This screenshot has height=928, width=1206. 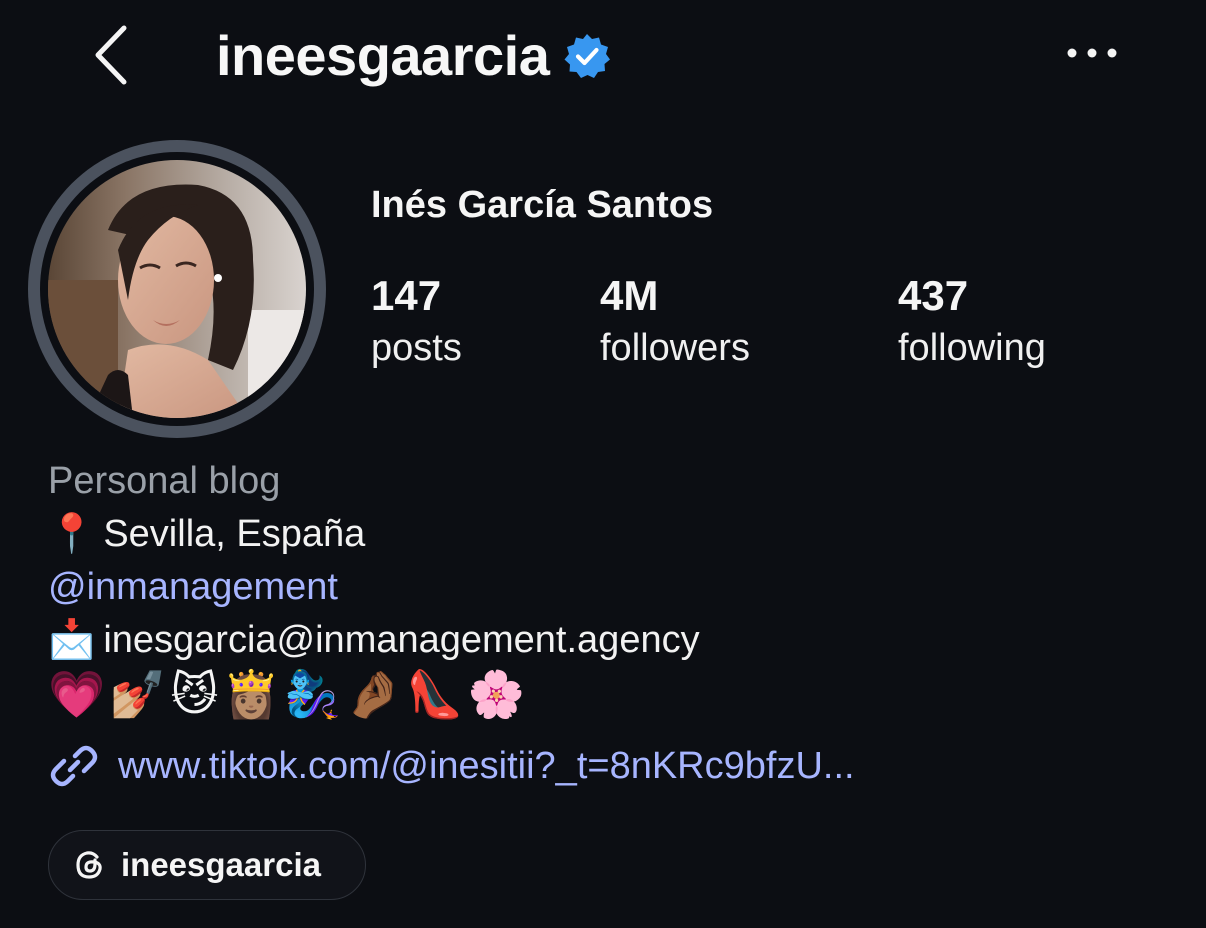 What do you see at coordinates (74, 766) in the screenshot?
I see `link-chain-icon` at bounding box center [74, 766].